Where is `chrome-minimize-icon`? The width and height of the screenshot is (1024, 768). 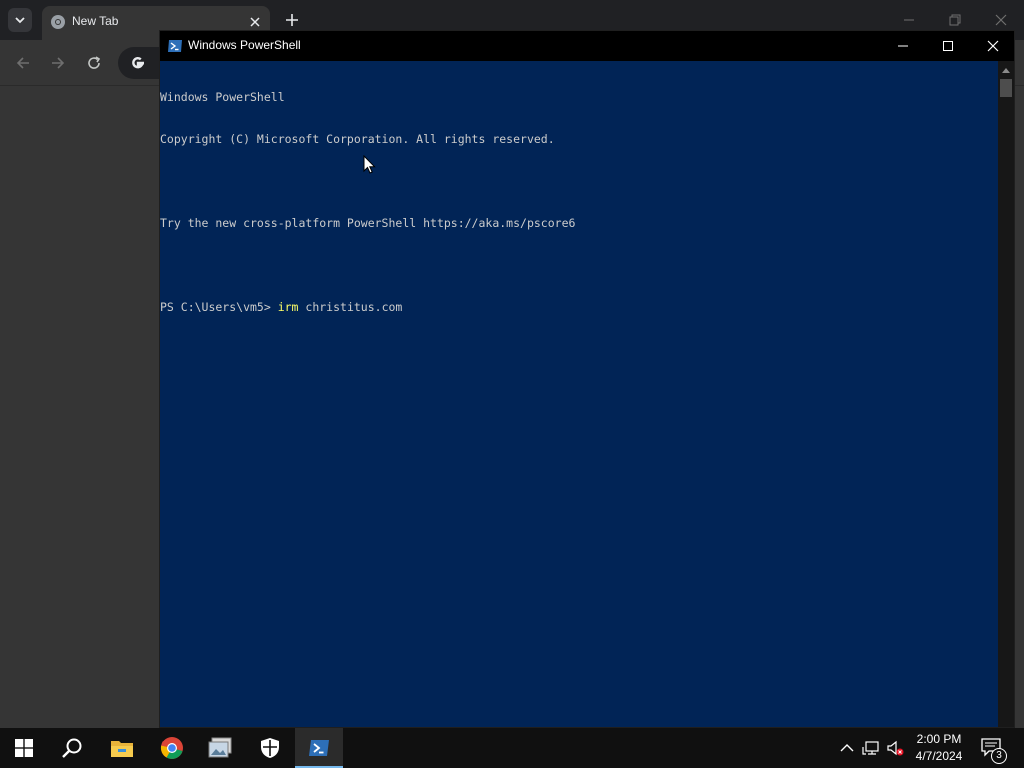
chrome-minimize-icon is located at coordinates (909, 20).